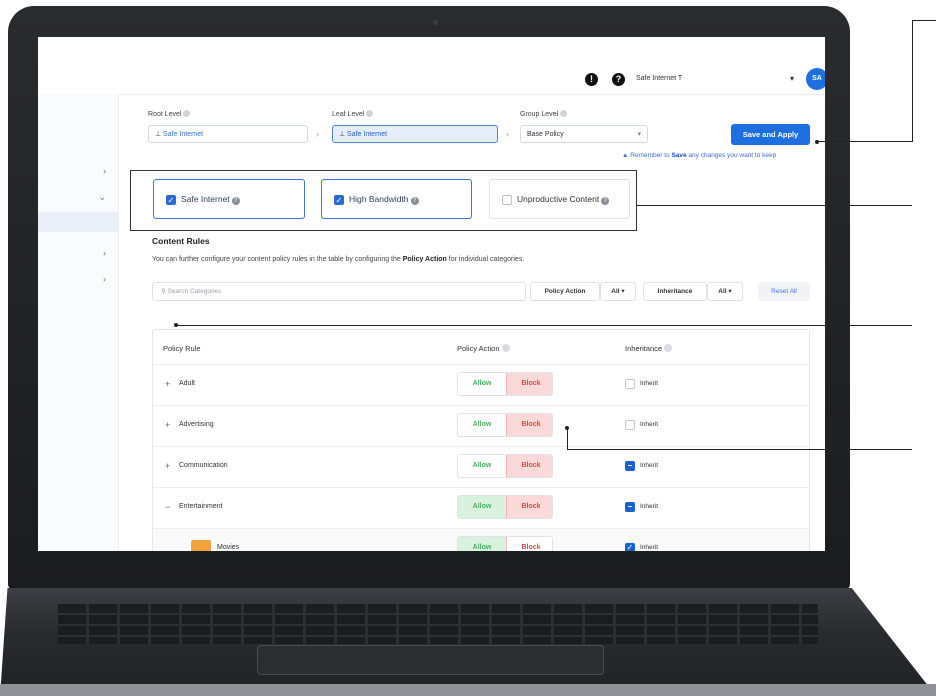  I want to click on reset-all-button: Reset All, so click(784, 291).